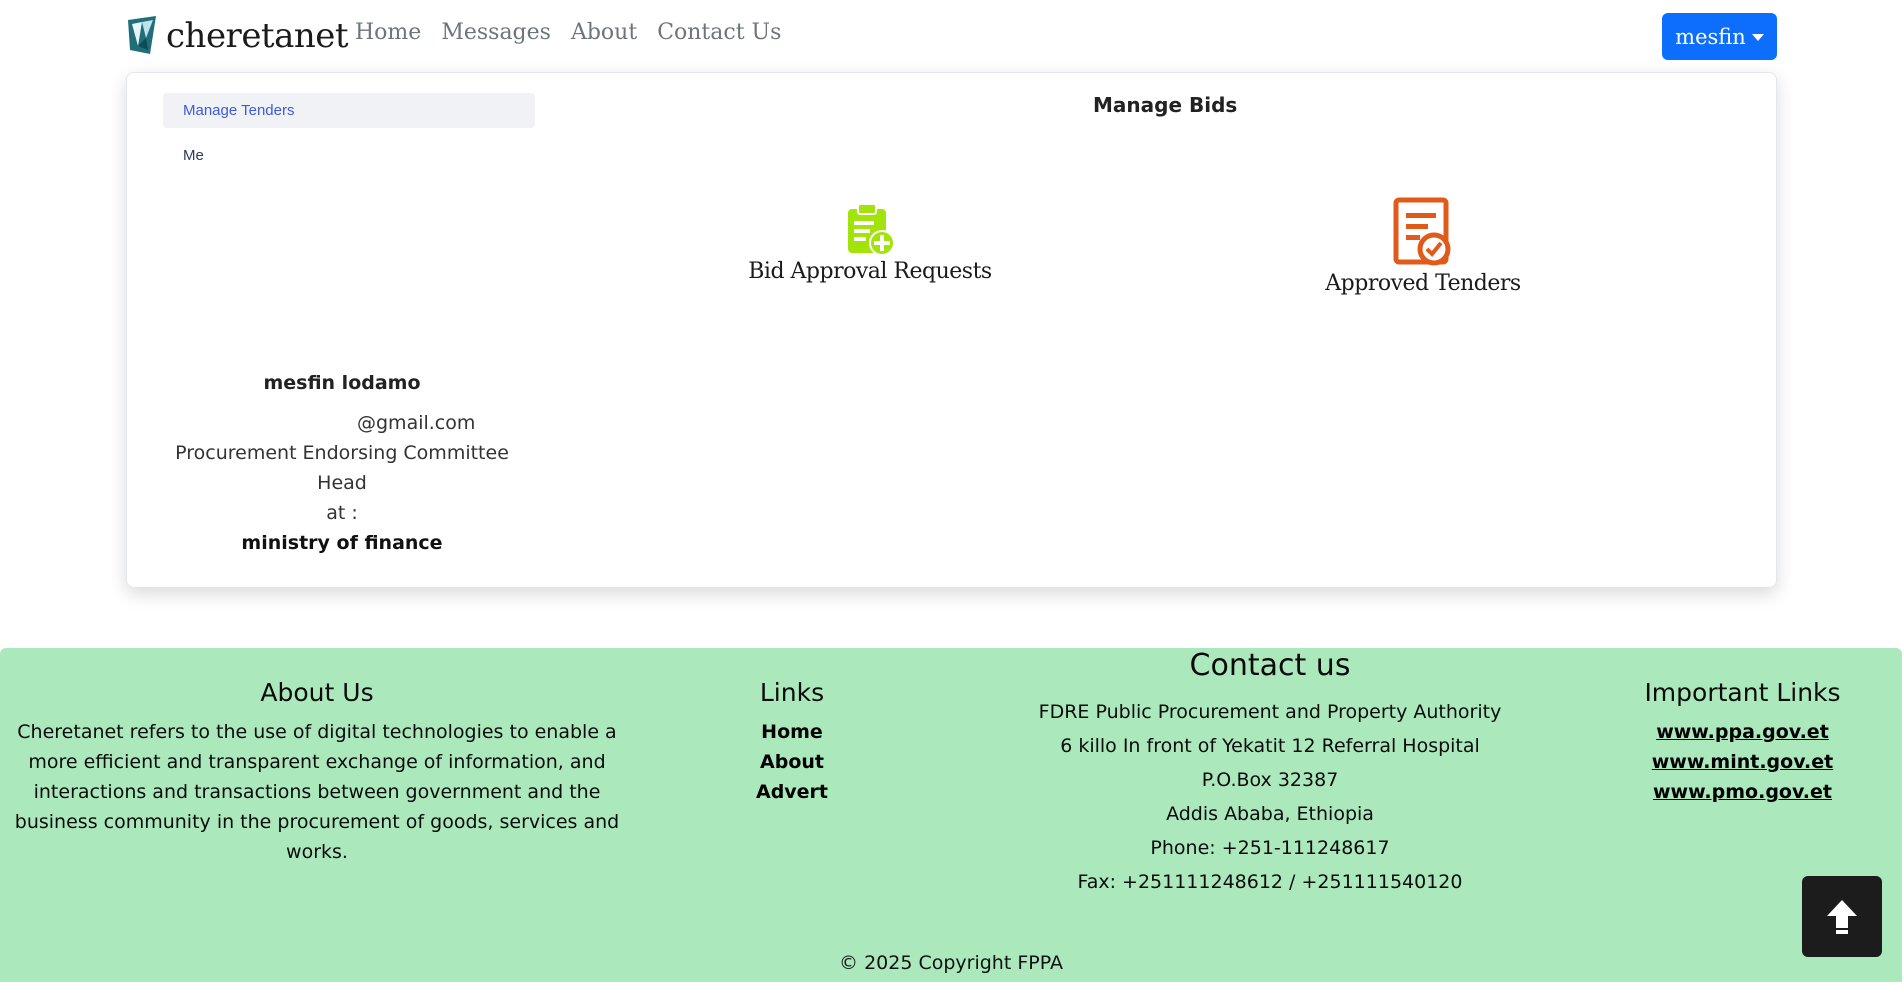  I want to click on footer-link-advert: Advert, so click(792, 792).